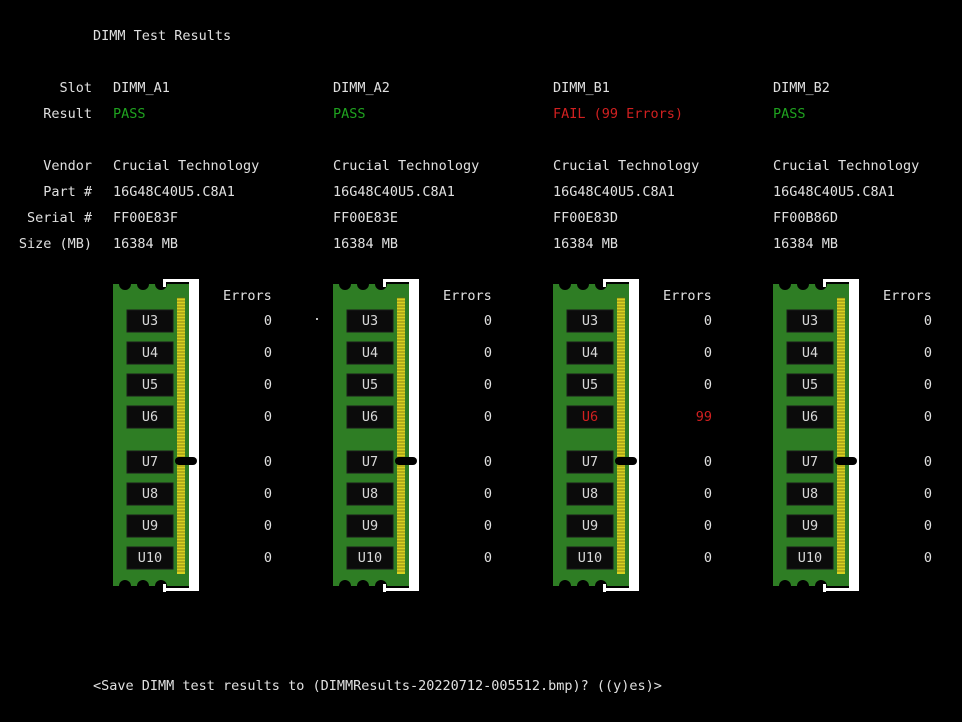  I want to click on chip-error-count: 99, so click(703, 417).